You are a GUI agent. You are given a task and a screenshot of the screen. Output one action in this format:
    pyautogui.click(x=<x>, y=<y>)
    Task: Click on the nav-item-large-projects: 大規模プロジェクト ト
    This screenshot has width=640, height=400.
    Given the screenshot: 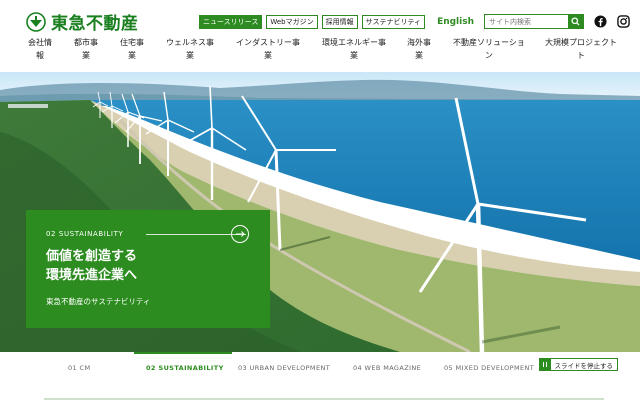 What is the action you would take?
    pyautogui.click(x=581, y=49)
    